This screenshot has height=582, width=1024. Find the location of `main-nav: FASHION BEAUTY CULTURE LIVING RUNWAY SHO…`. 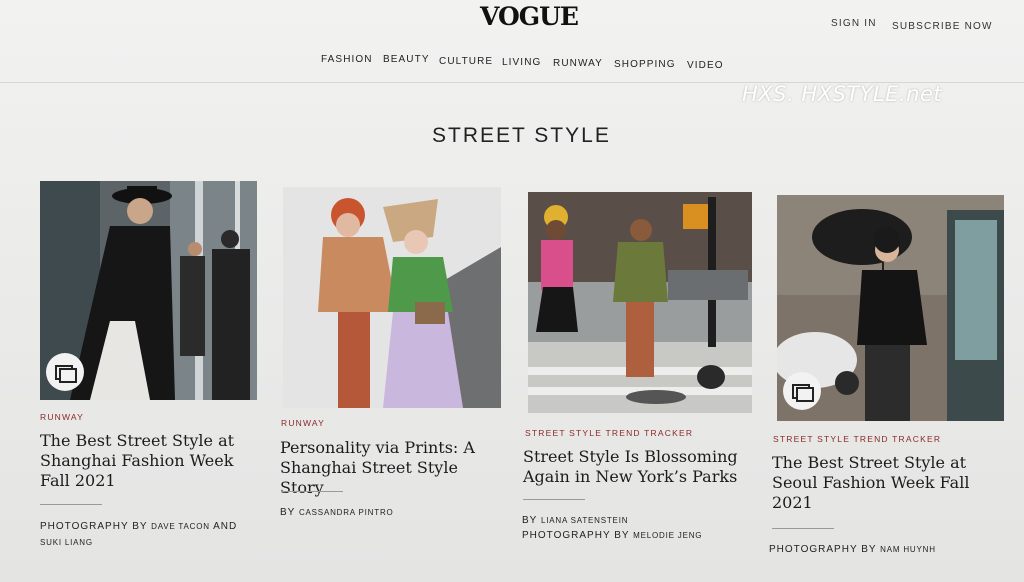

main-nav: FASHION BEAUTY CULTURE LIVING RUNWAY SHO… is located at coordinates (530, 64).